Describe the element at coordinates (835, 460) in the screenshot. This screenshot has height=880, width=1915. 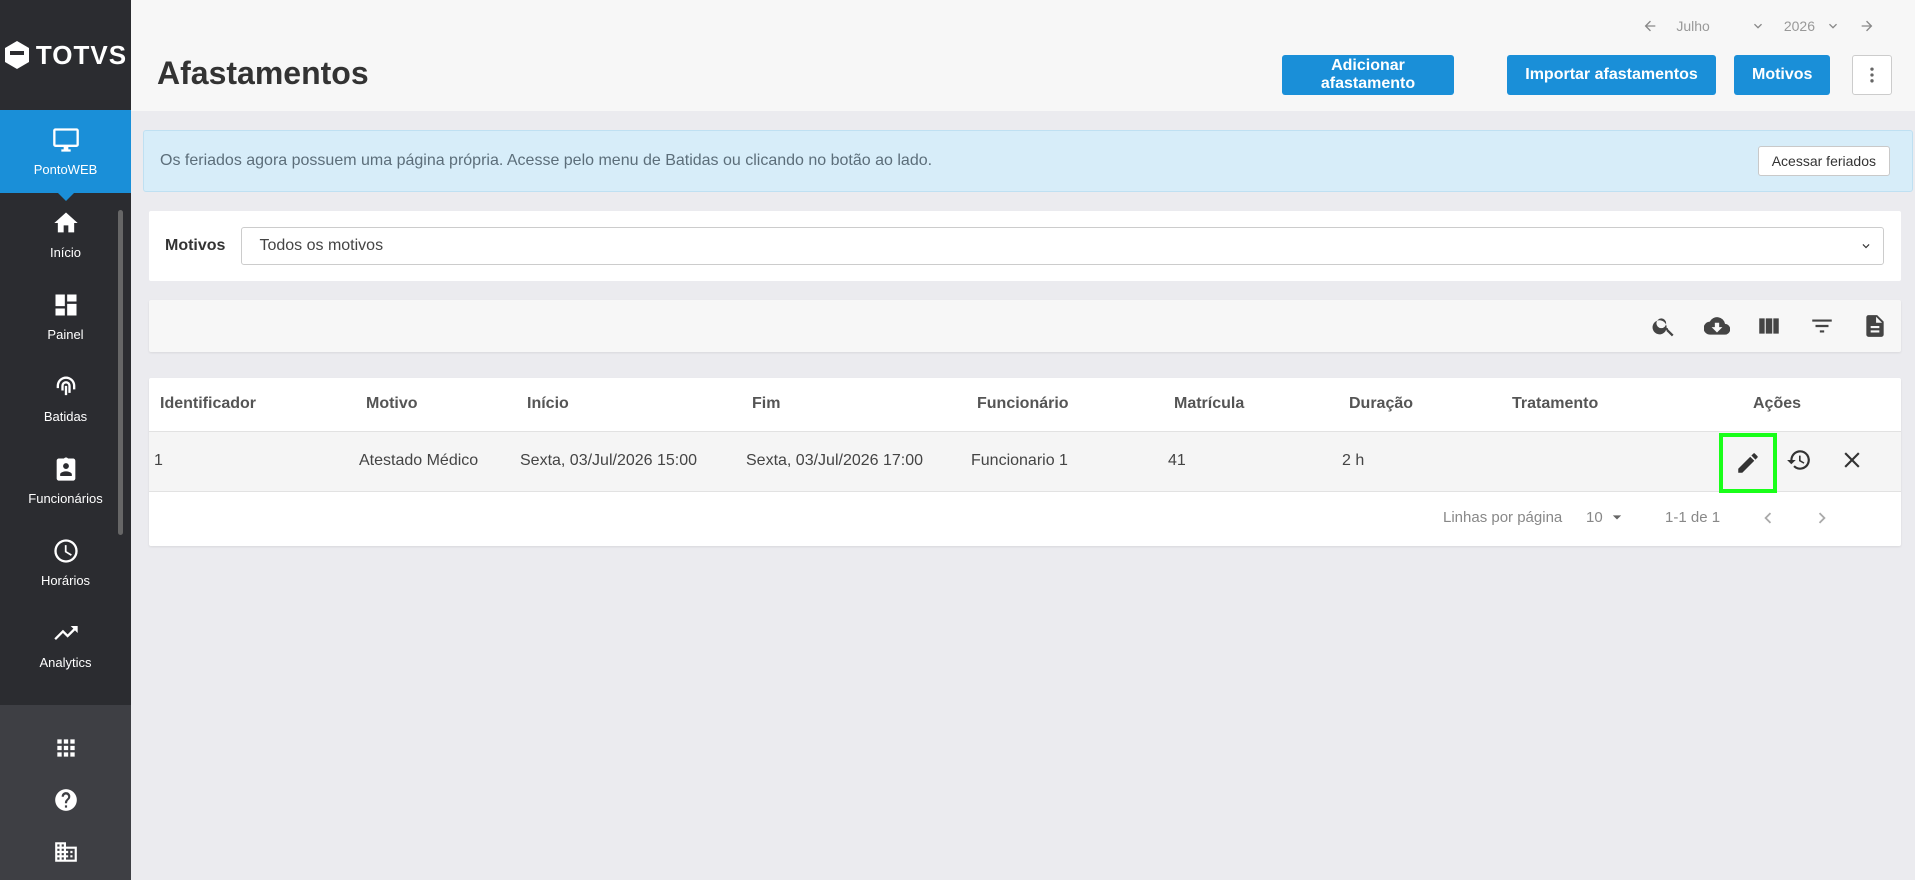
I see `cell-fim: Sexta, 03/Jul/2026 17:00` at that location.